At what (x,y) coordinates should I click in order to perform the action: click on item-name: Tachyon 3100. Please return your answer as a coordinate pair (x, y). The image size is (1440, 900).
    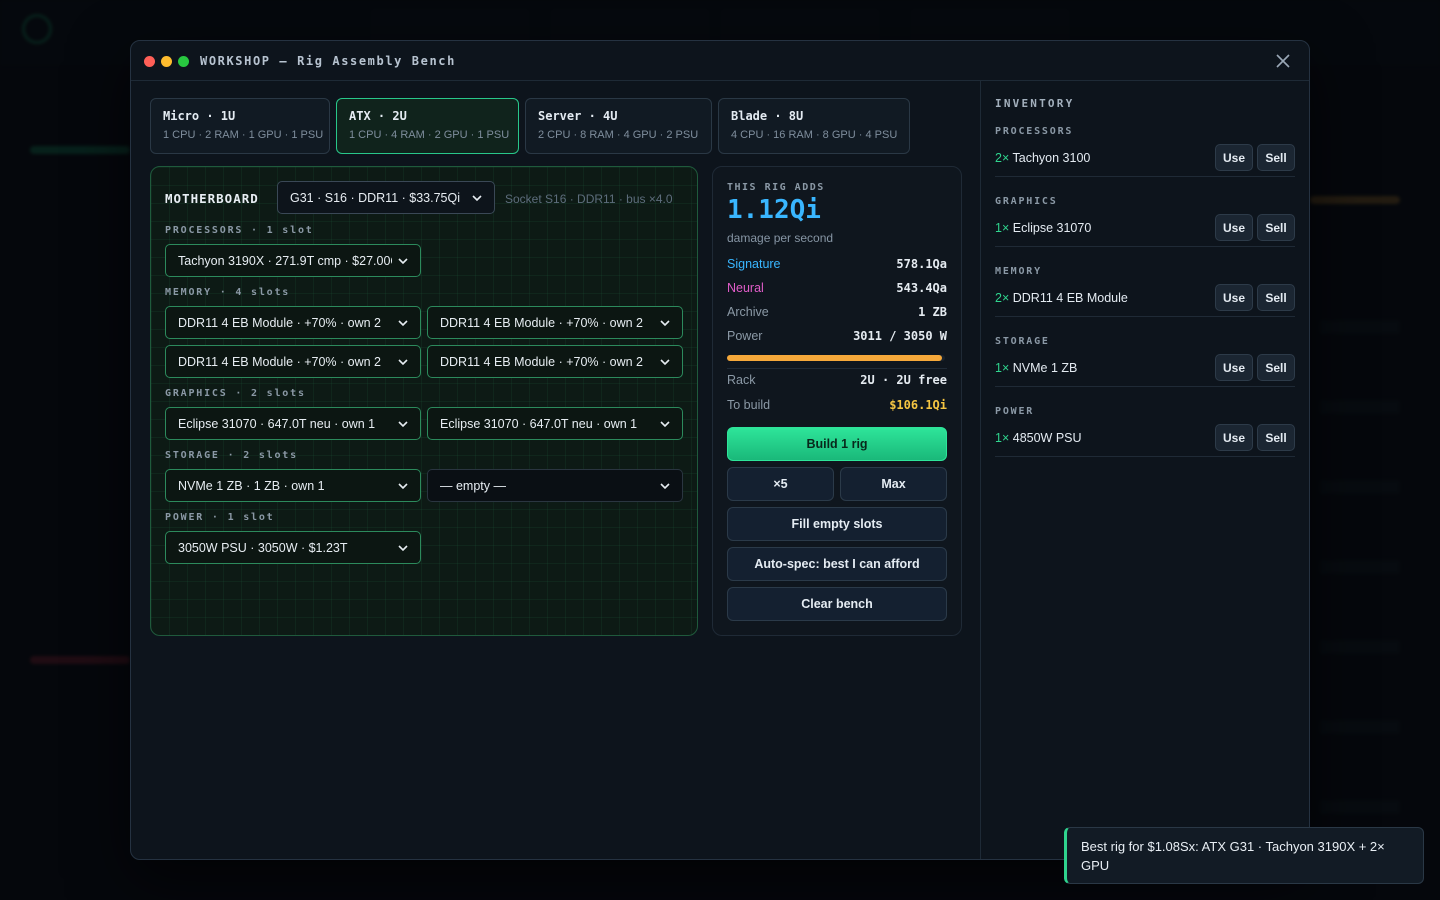
    Looking at the image, I should click on (1051, 158).